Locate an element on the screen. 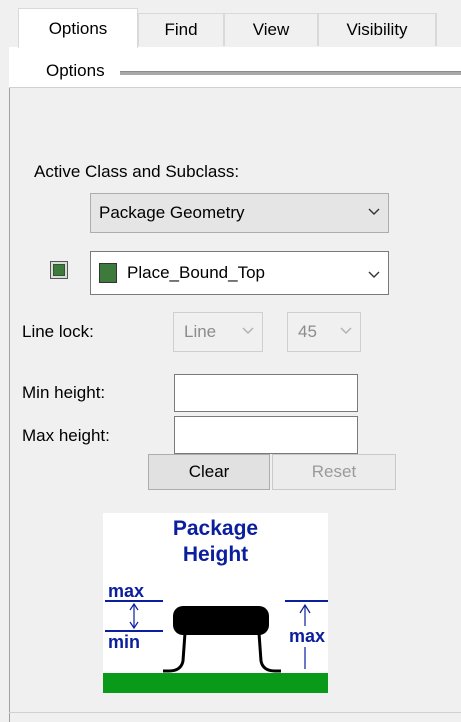 The width and height of the screenshot is (461, 722). tab-options: Options is located at coordinates (78, 28).